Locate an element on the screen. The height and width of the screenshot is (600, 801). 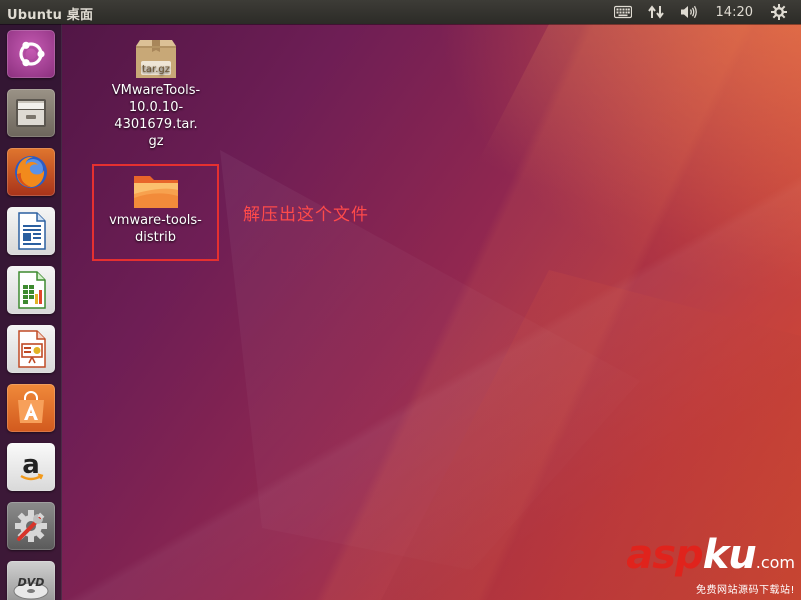
amazon-icon: a is located at coordinates (32, 465).